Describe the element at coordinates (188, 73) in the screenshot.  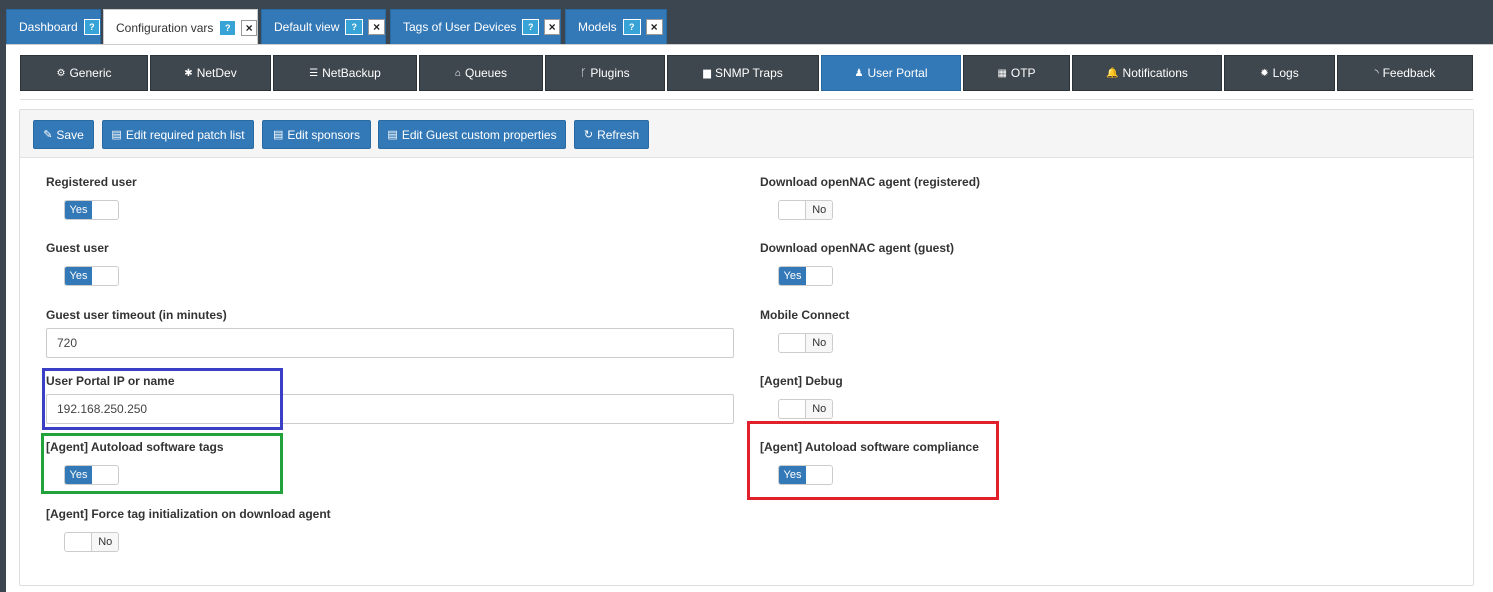
I see `gear-icon: ✱` at that location.